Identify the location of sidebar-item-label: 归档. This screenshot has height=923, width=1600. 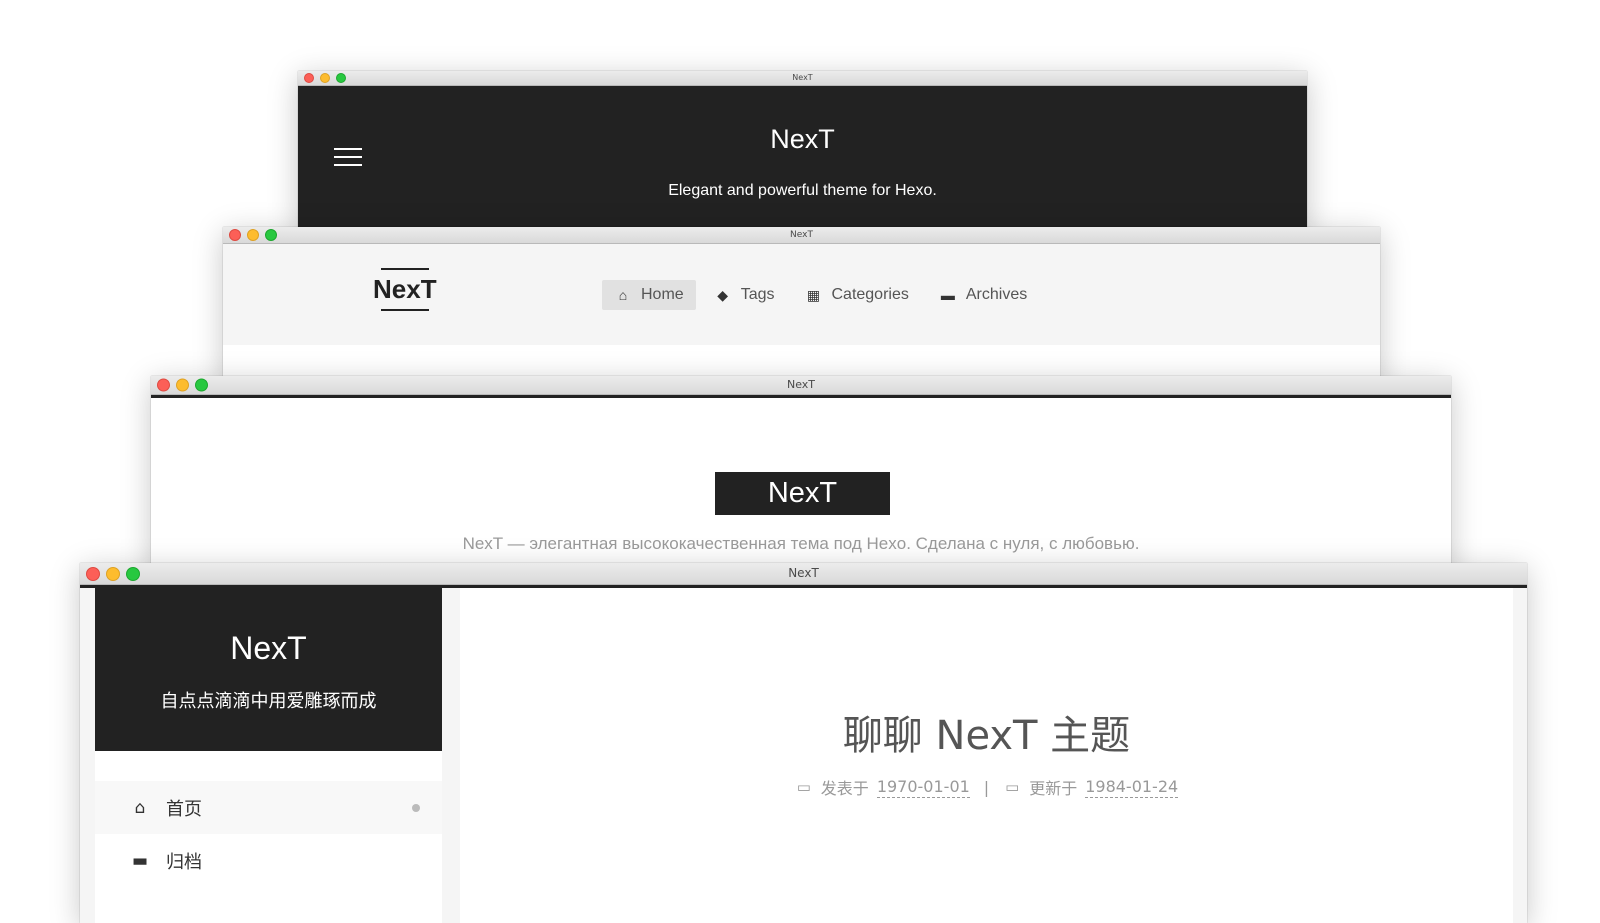
(184, 862).